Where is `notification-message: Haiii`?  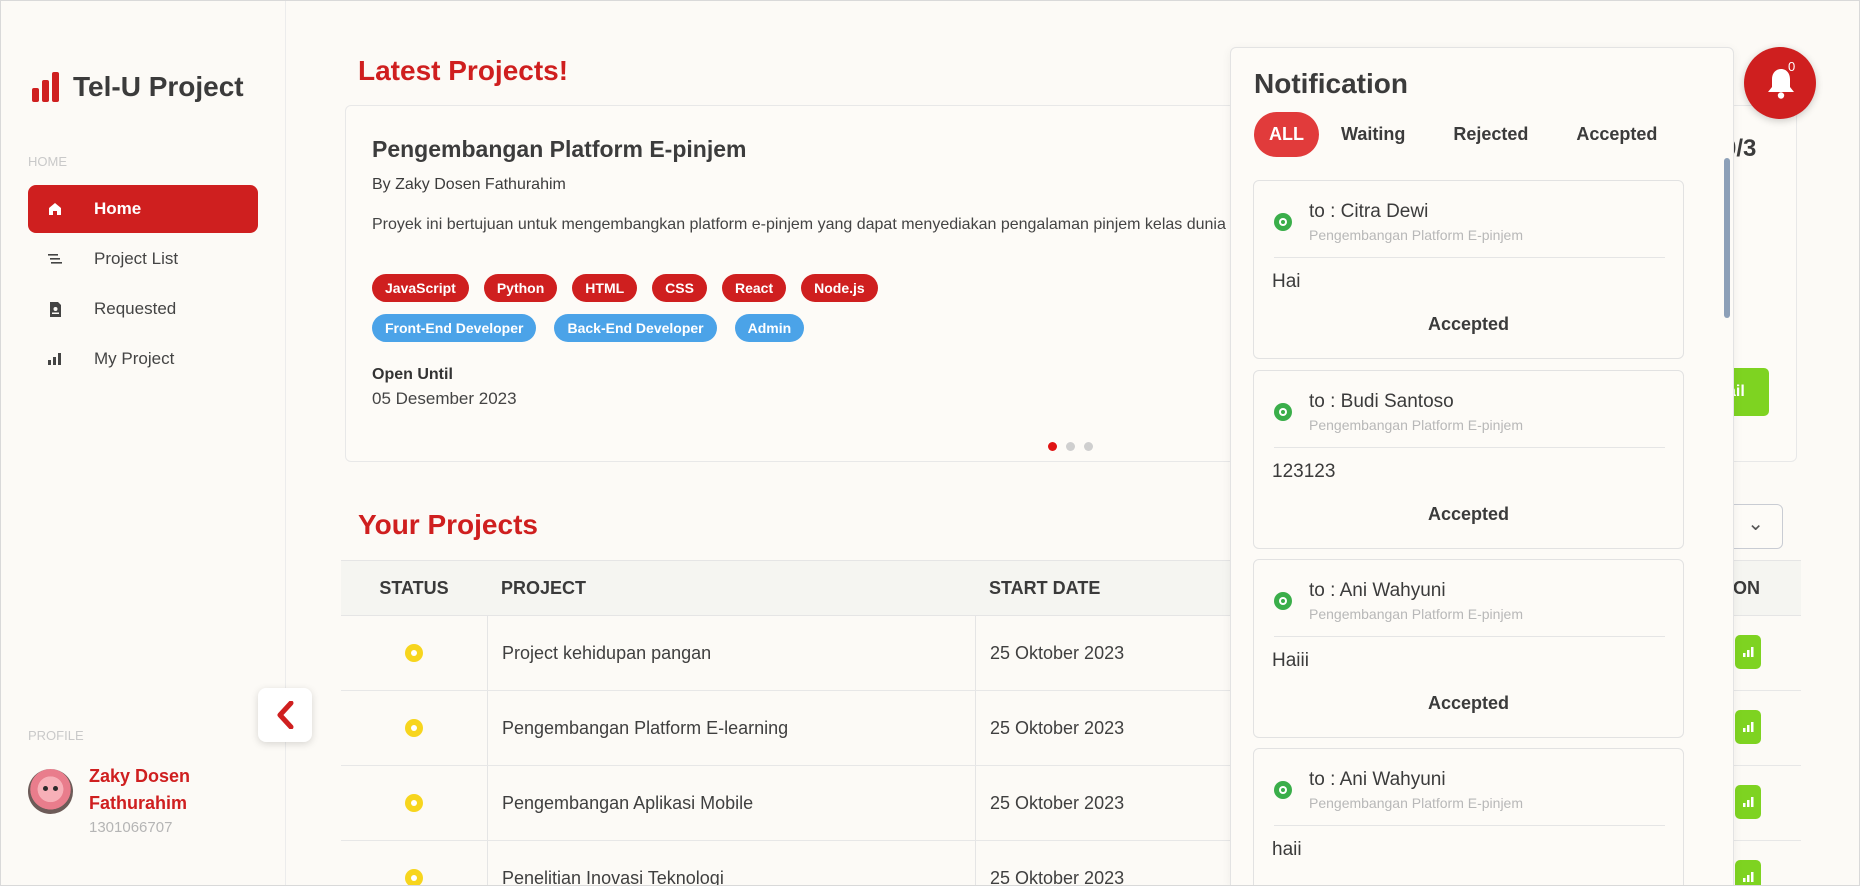
notification-message: Haiii is located at coordinates (1290, 660).